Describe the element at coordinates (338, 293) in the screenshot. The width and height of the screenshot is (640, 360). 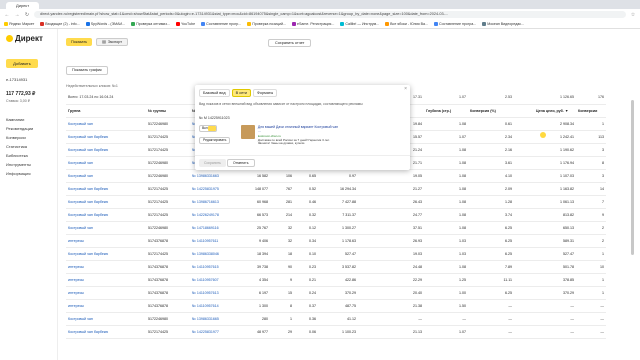
I see `table-cell: 370.29` at that location.